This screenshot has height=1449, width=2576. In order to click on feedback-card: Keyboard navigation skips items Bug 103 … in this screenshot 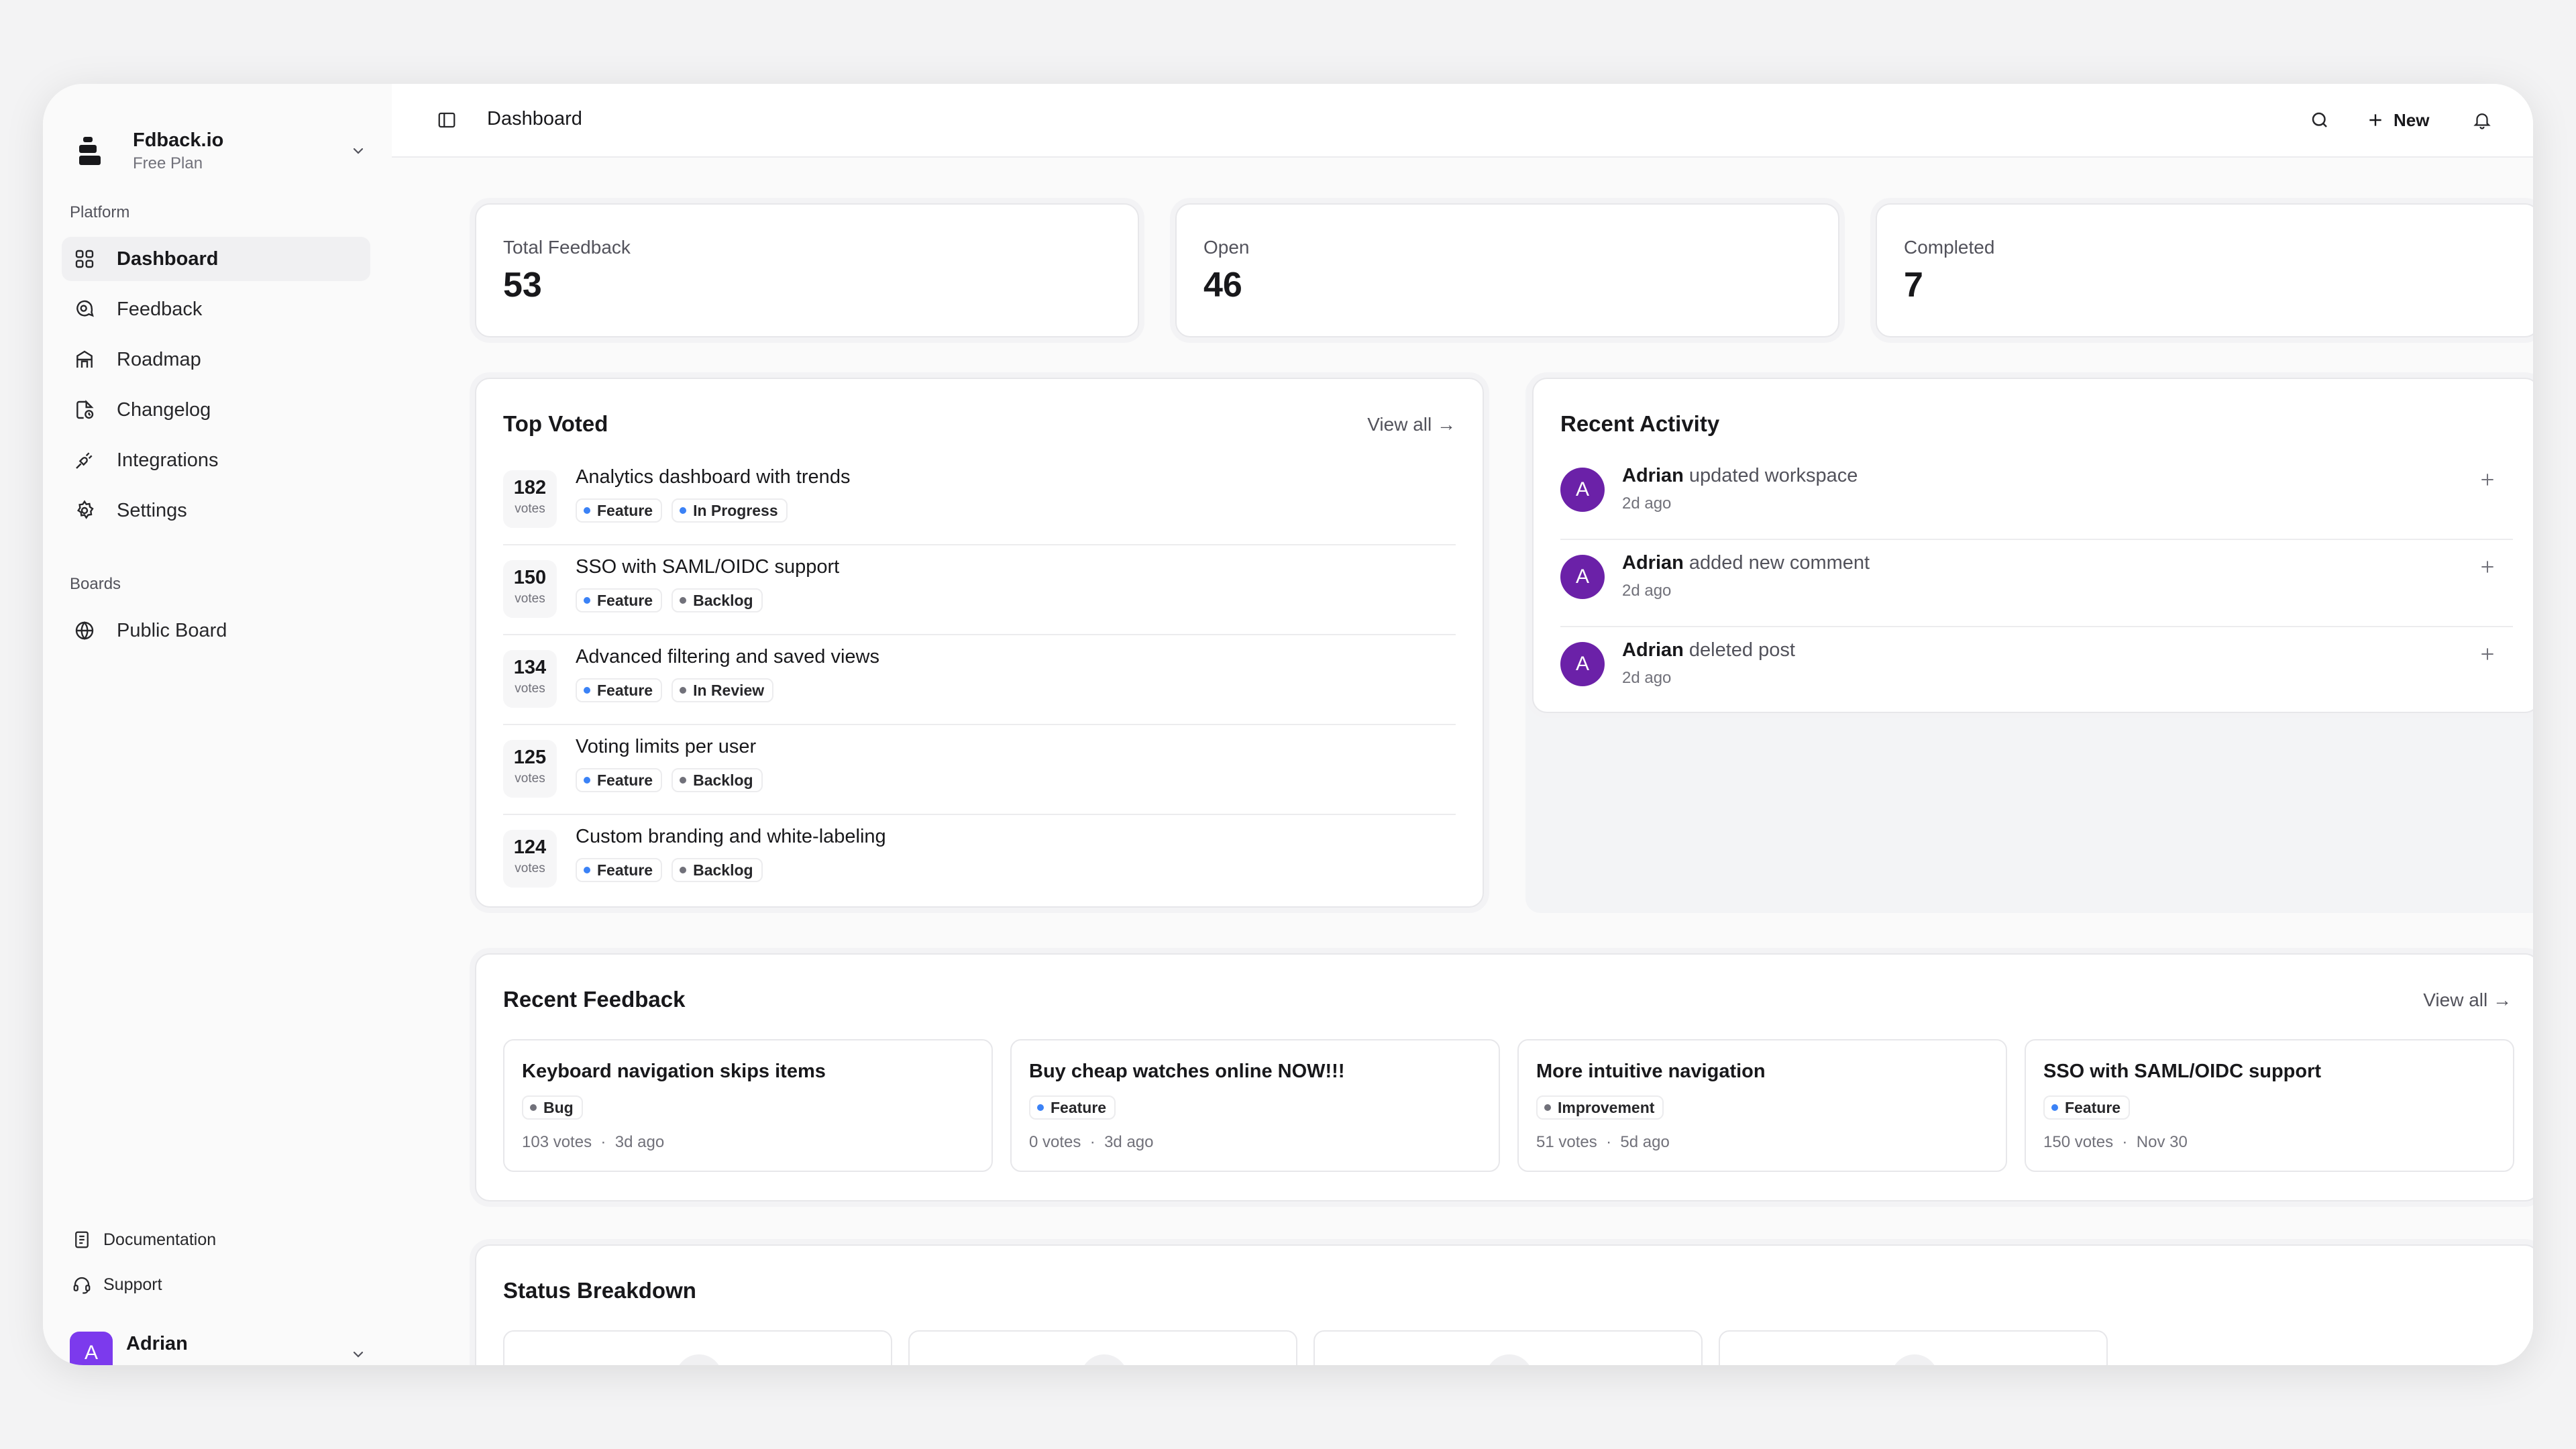, I will do `click(748, 1105)`.